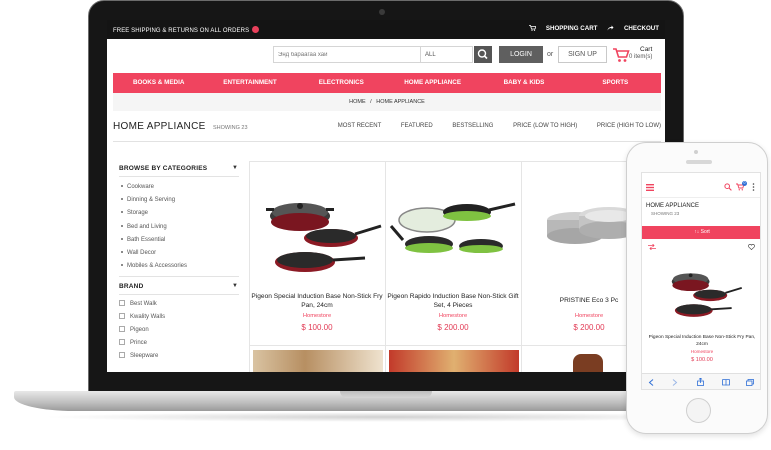  I want to click on sort-price-low-high: PRICE (LOW TO HIGH), so click(545, 126).